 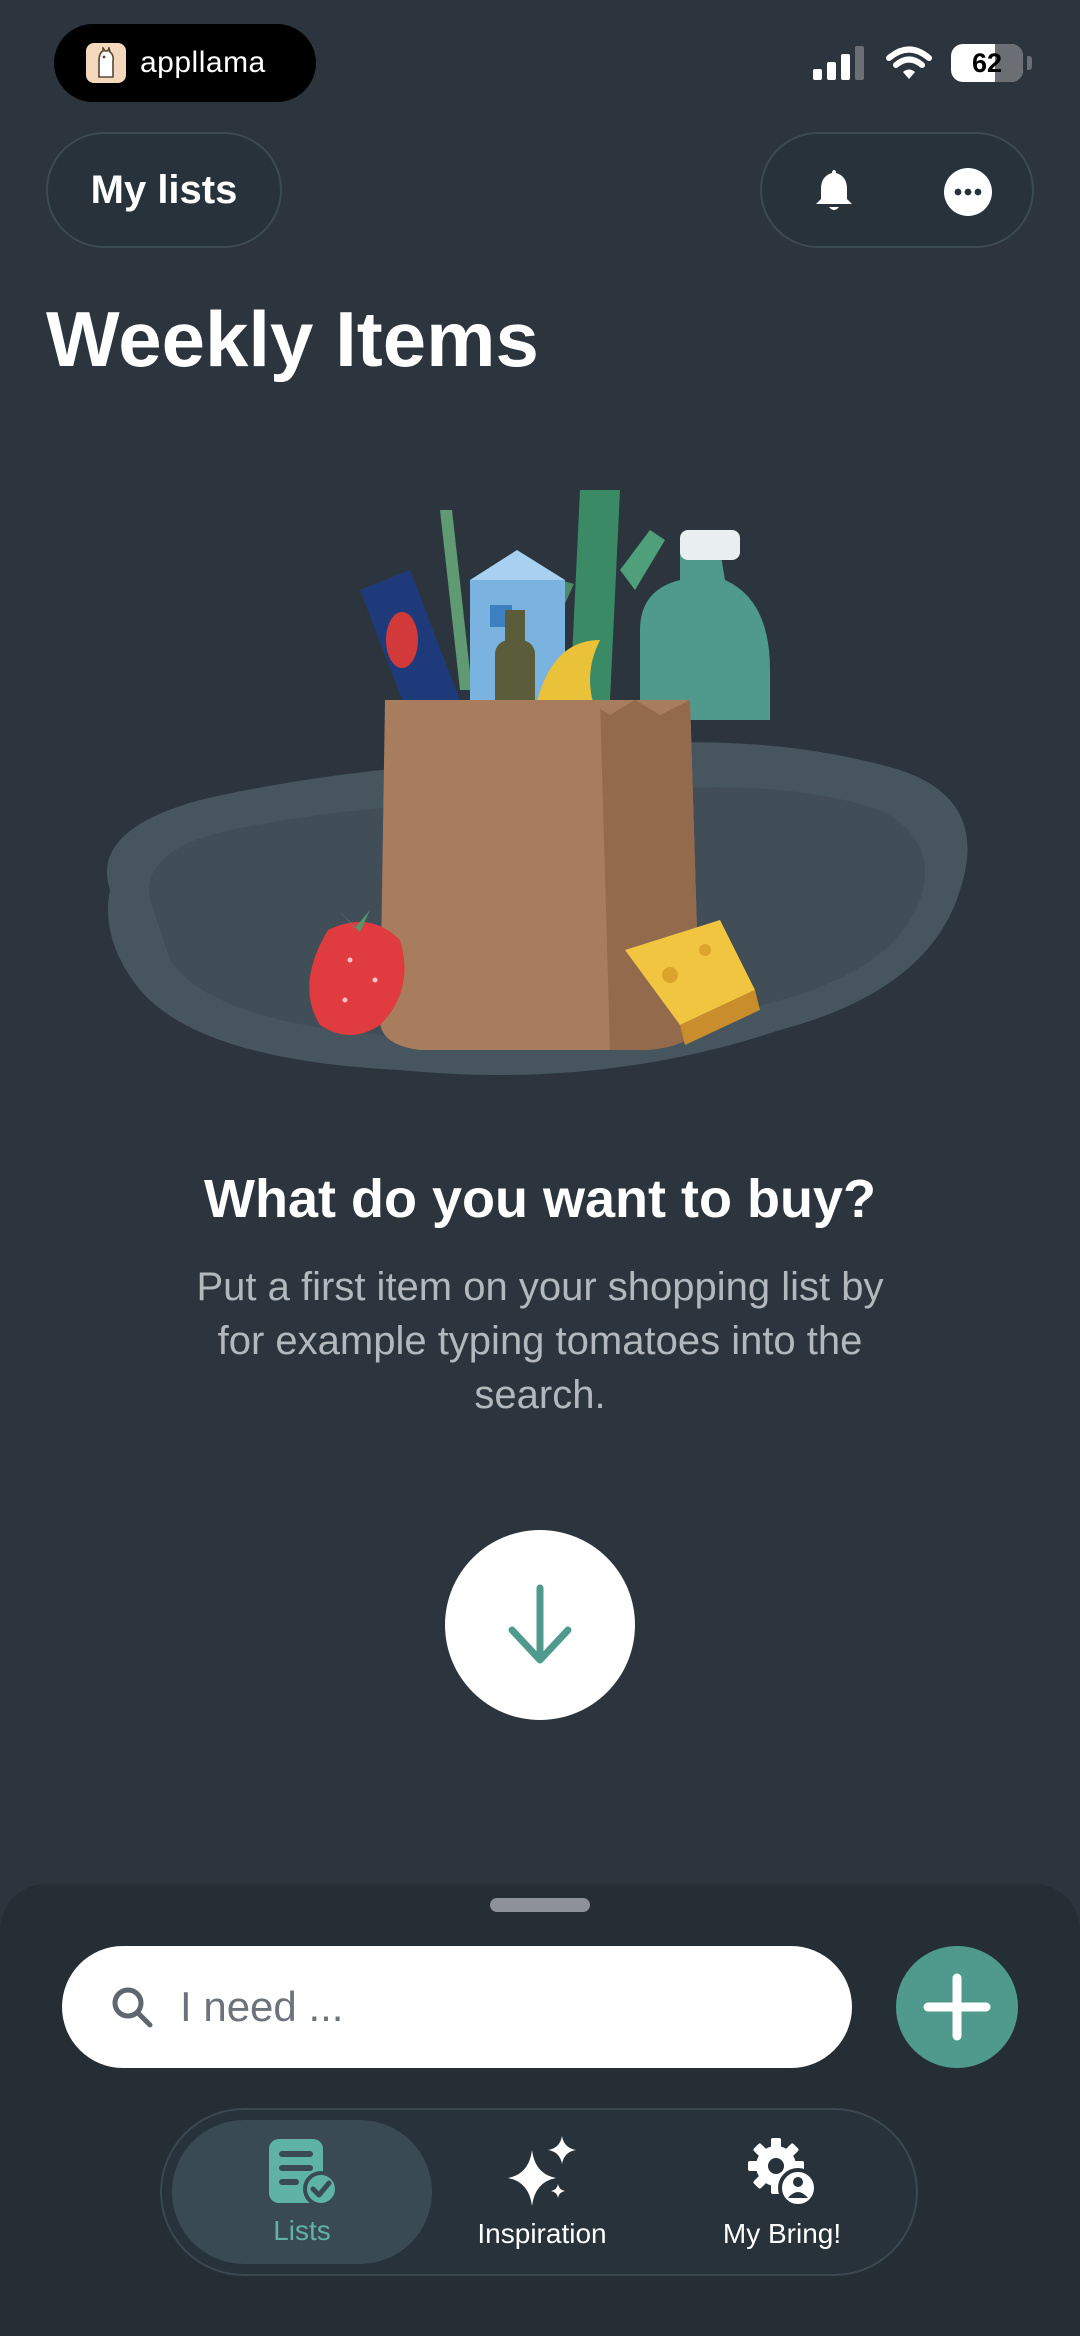 What do you see at coordinates (834, 190) in the screenshot?
I see `notifications-bell-icon` at bounding box center [834, 190].